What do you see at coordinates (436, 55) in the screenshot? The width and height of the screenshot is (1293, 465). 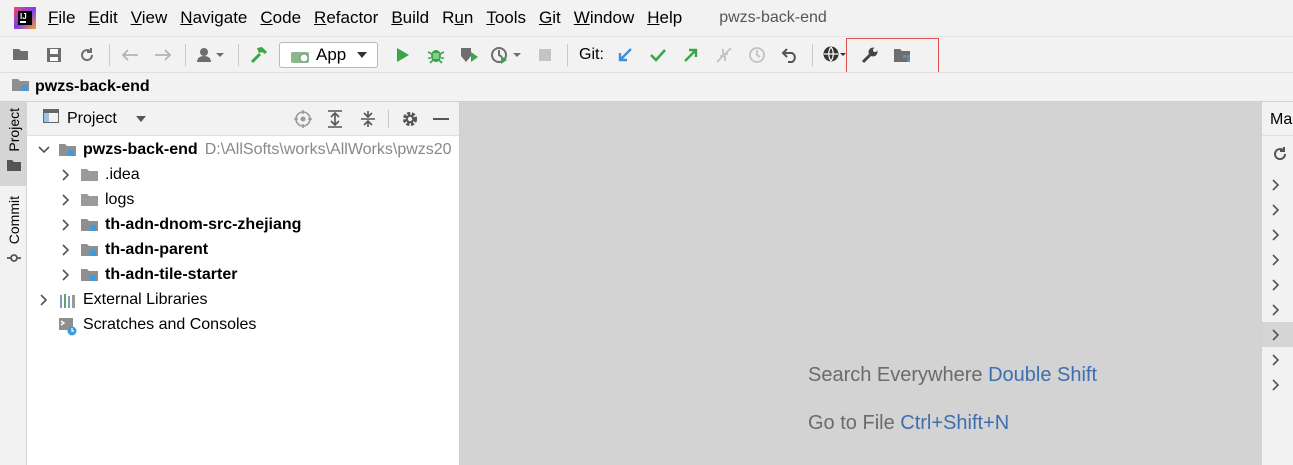 I see `debug-icon` at bounding box center [436, 55].